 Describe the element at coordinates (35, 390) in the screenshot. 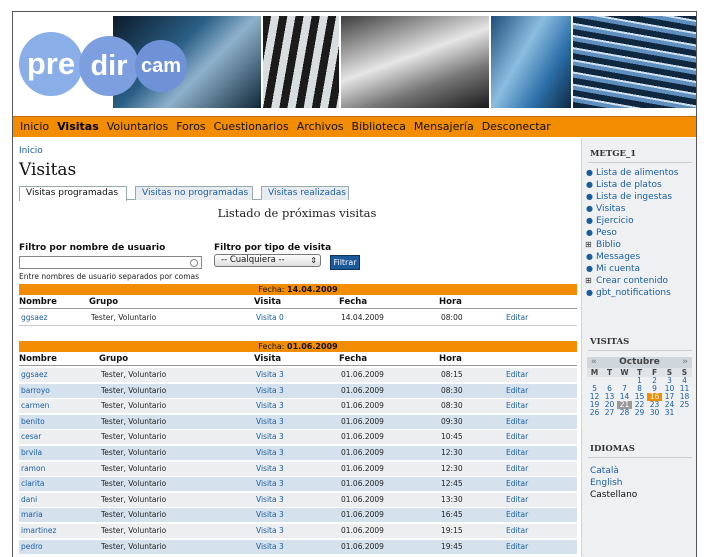

I see `user-name-link: barroyo` at that location.